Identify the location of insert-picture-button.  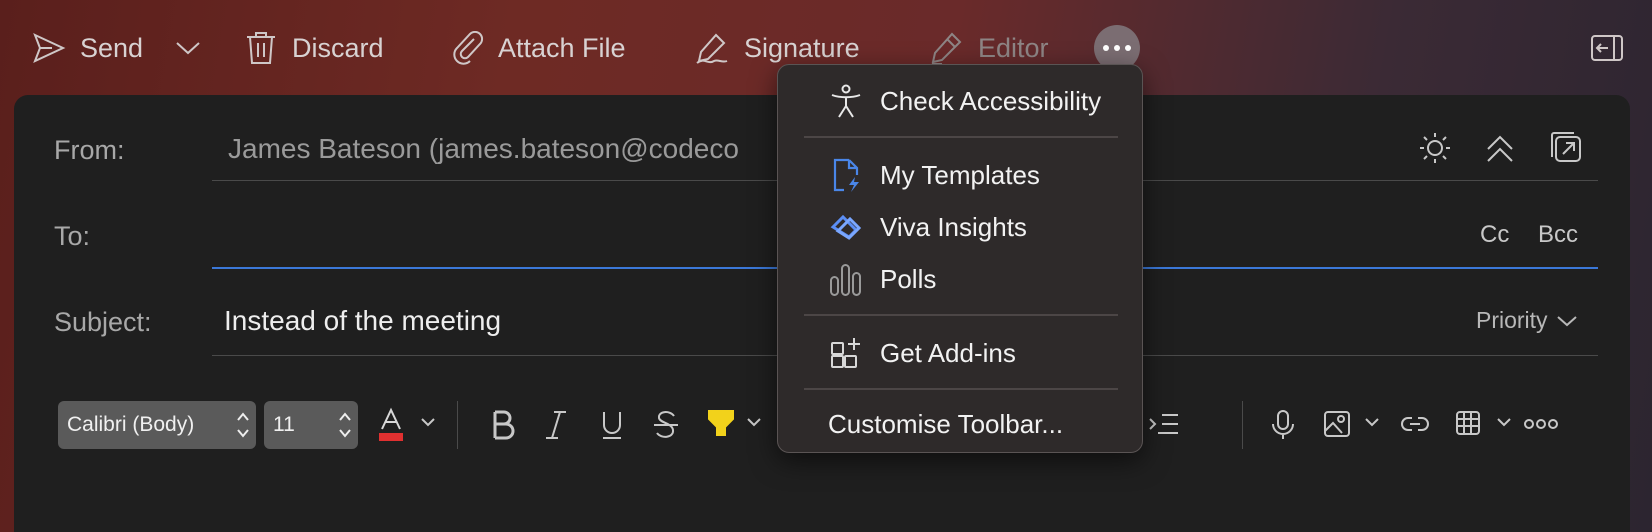
(1337, 426).